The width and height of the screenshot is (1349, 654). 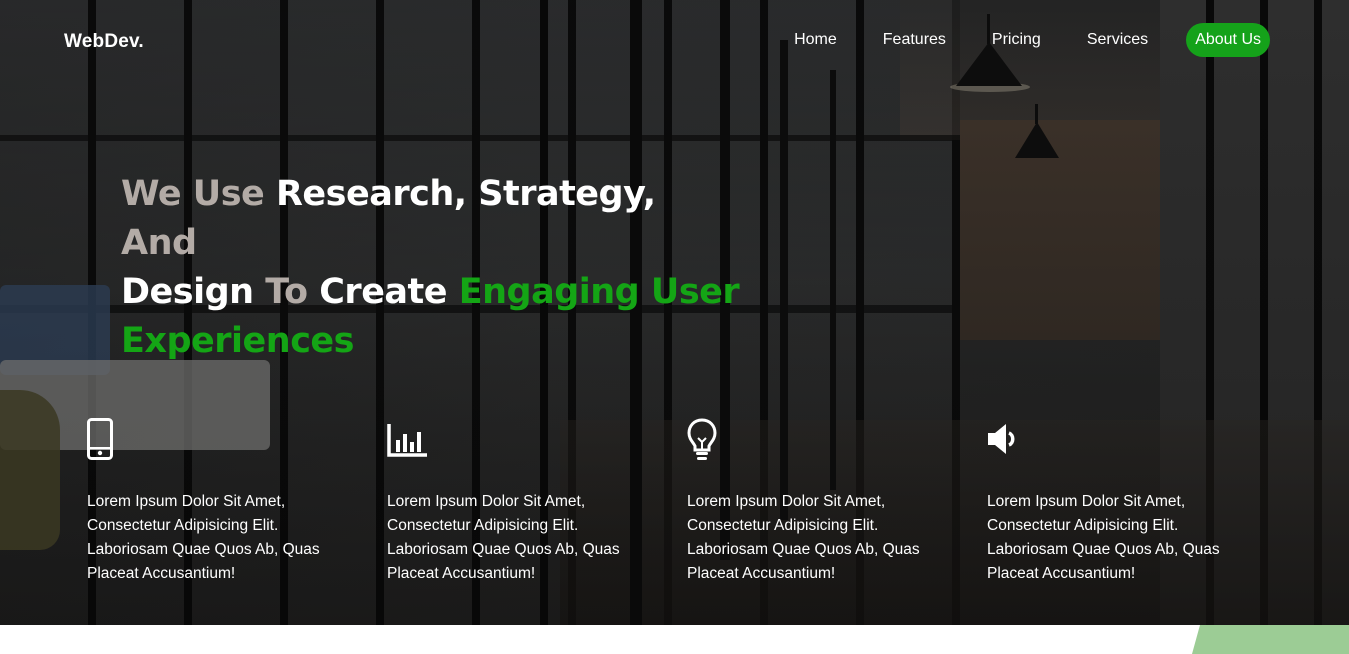 I want to click on nav-home-link: Home, so click(x=815, y=40).